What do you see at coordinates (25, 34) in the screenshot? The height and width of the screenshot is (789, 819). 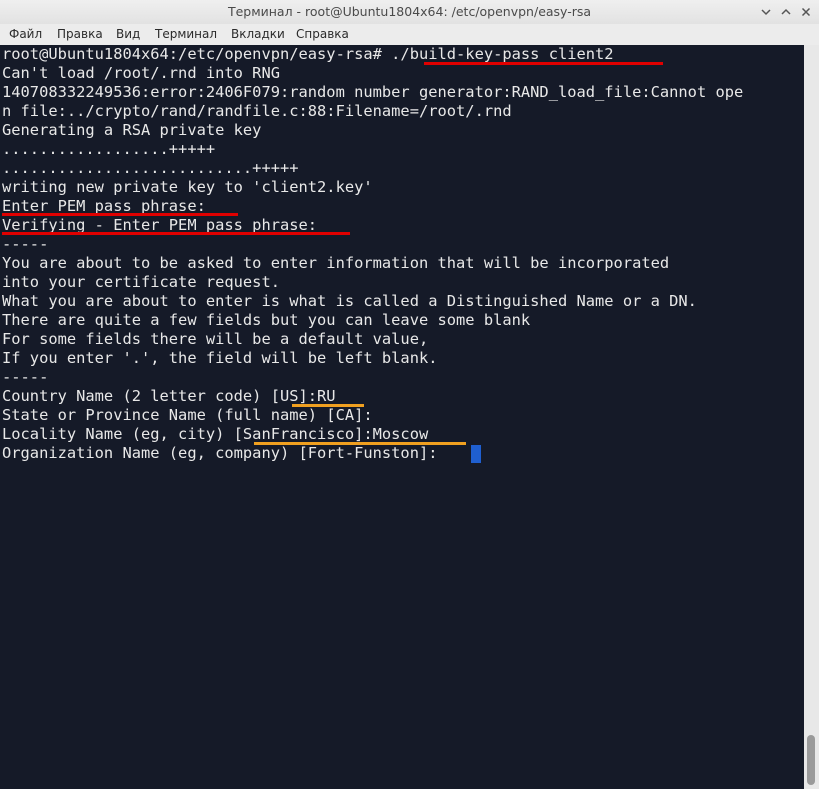 I see `menu-file: Файл` at bounding box center [25, 34].